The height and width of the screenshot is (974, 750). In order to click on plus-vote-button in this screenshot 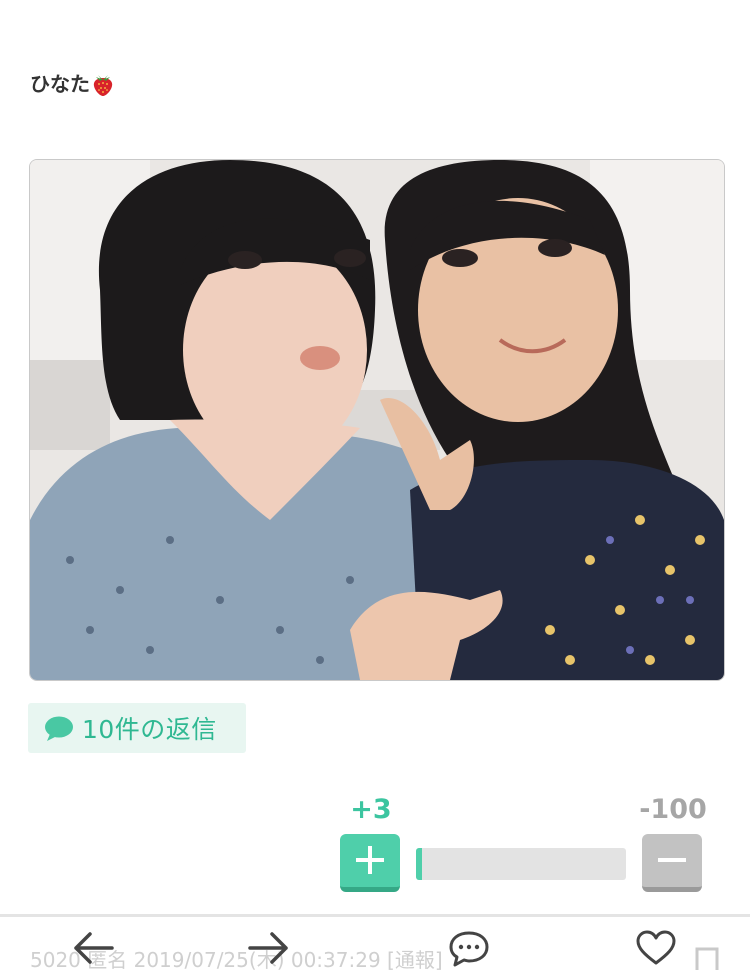, I will do `click(370, 863)`.